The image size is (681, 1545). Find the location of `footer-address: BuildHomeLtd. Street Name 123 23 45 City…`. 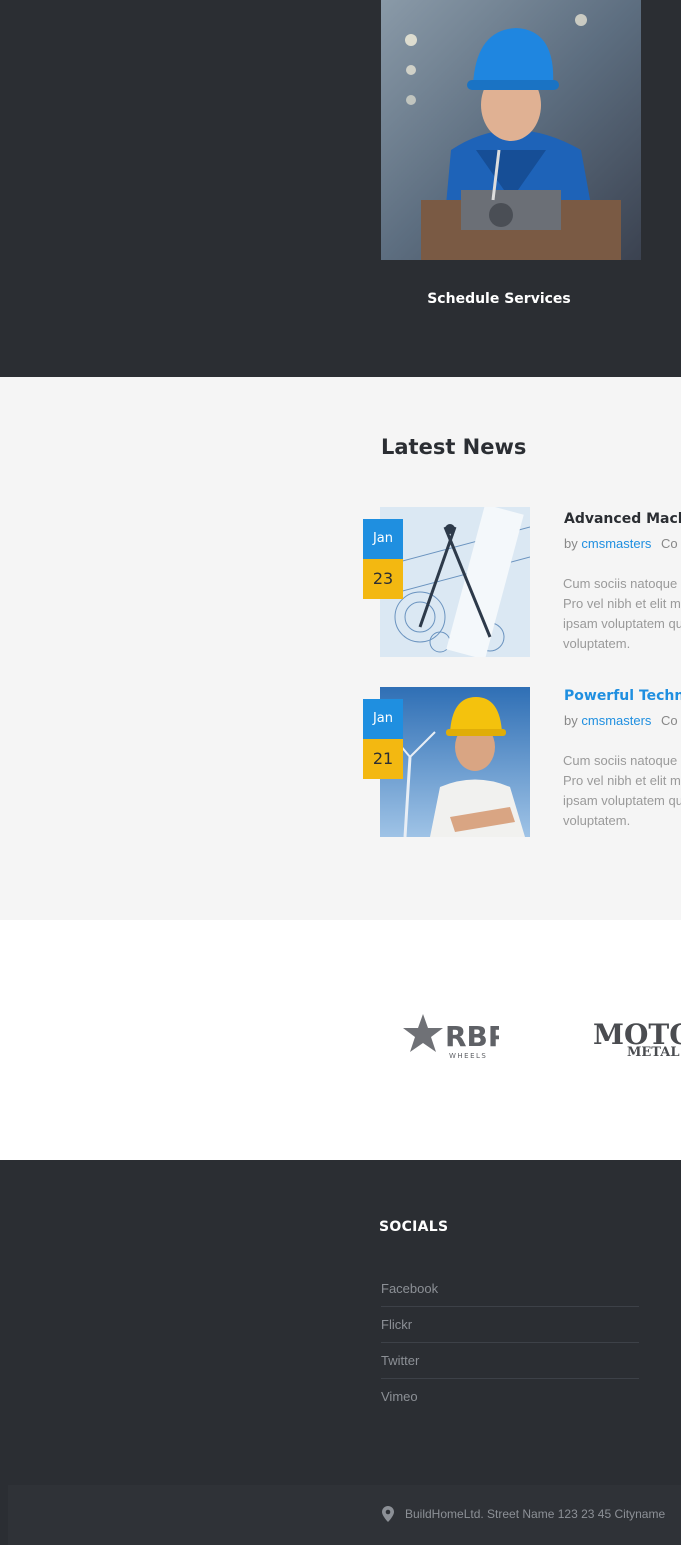

footer-address: BuildHomeLtd. Street Name 123 23 45 City… is located at coordinates (535, 1514).